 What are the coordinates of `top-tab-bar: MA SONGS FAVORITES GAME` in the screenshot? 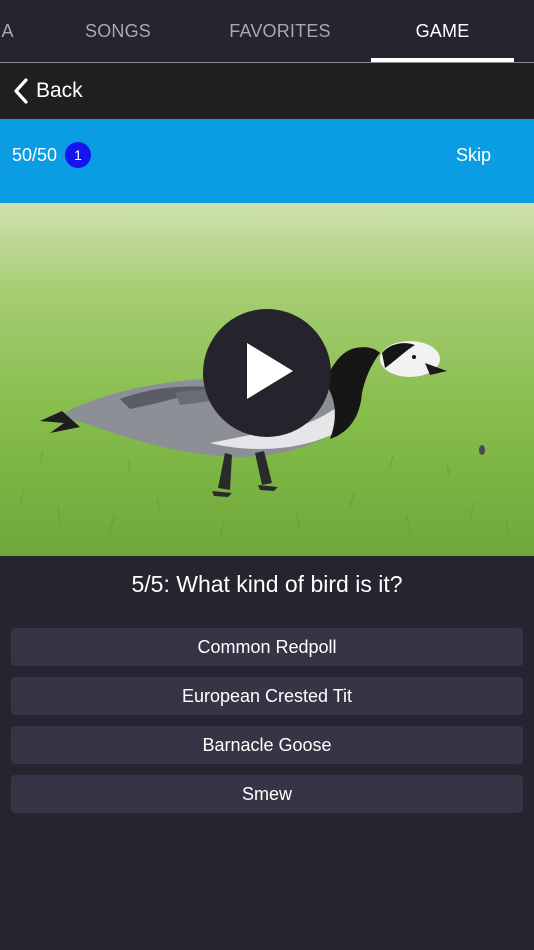 It's located at (267, 31).